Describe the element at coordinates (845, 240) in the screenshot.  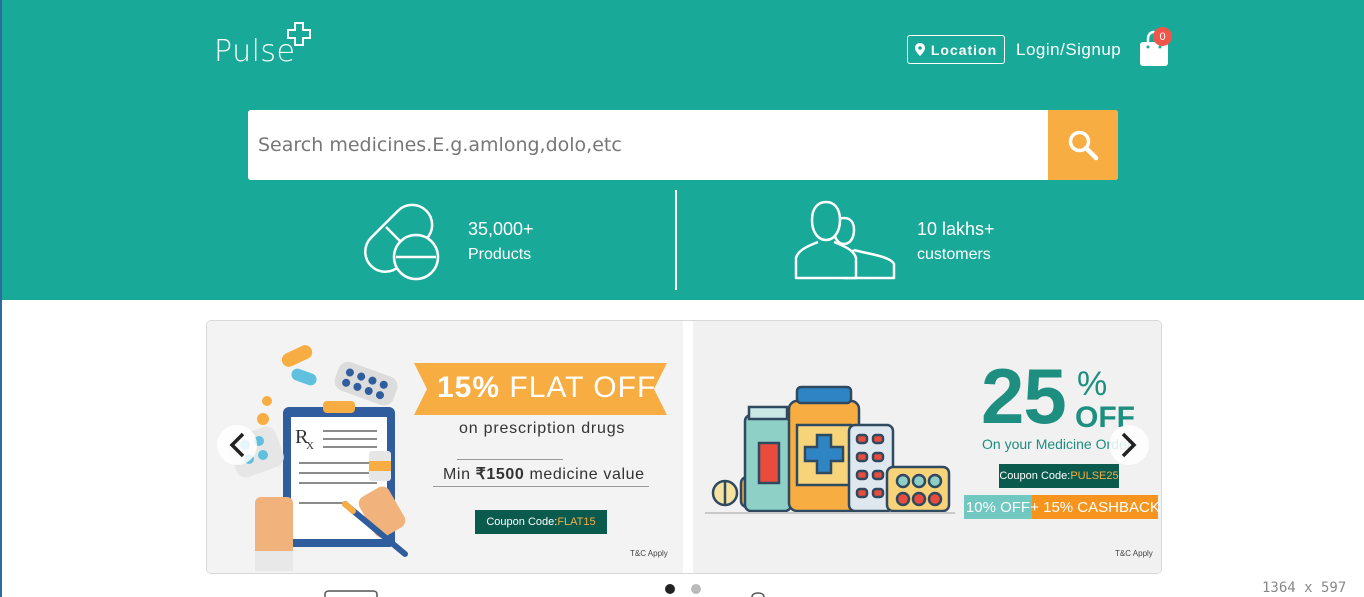
I see `users-icon` at that location.